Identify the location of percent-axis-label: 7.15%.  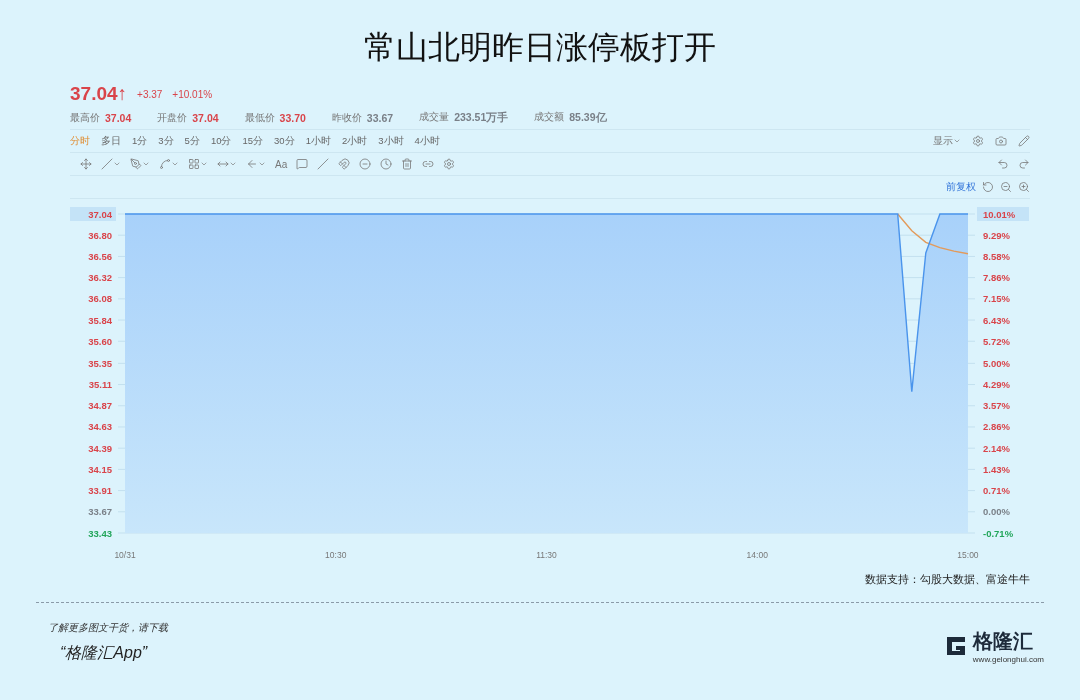
(996, 299).